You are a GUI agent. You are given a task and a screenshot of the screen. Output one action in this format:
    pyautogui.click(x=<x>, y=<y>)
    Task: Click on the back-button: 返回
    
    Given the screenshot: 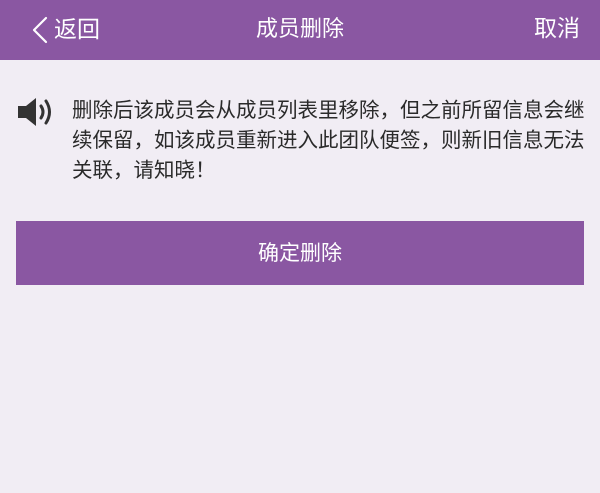 What is the action you would take?
    pyautogui.click(x=65, y=30)
    